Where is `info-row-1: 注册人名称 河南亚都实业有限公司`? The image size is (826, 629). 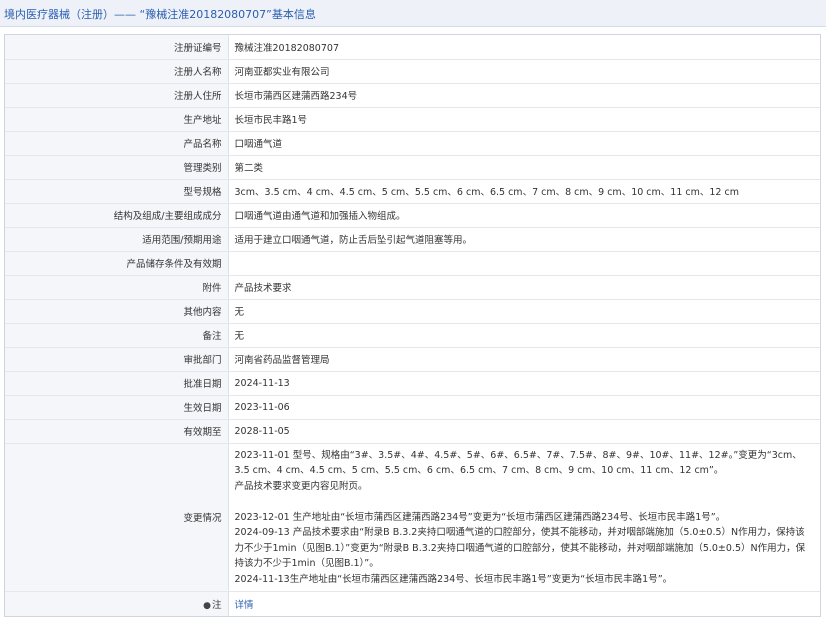
info-row-1: 注册人名称 河南亚都实业有限公司 is located at coordinates (412, 71).